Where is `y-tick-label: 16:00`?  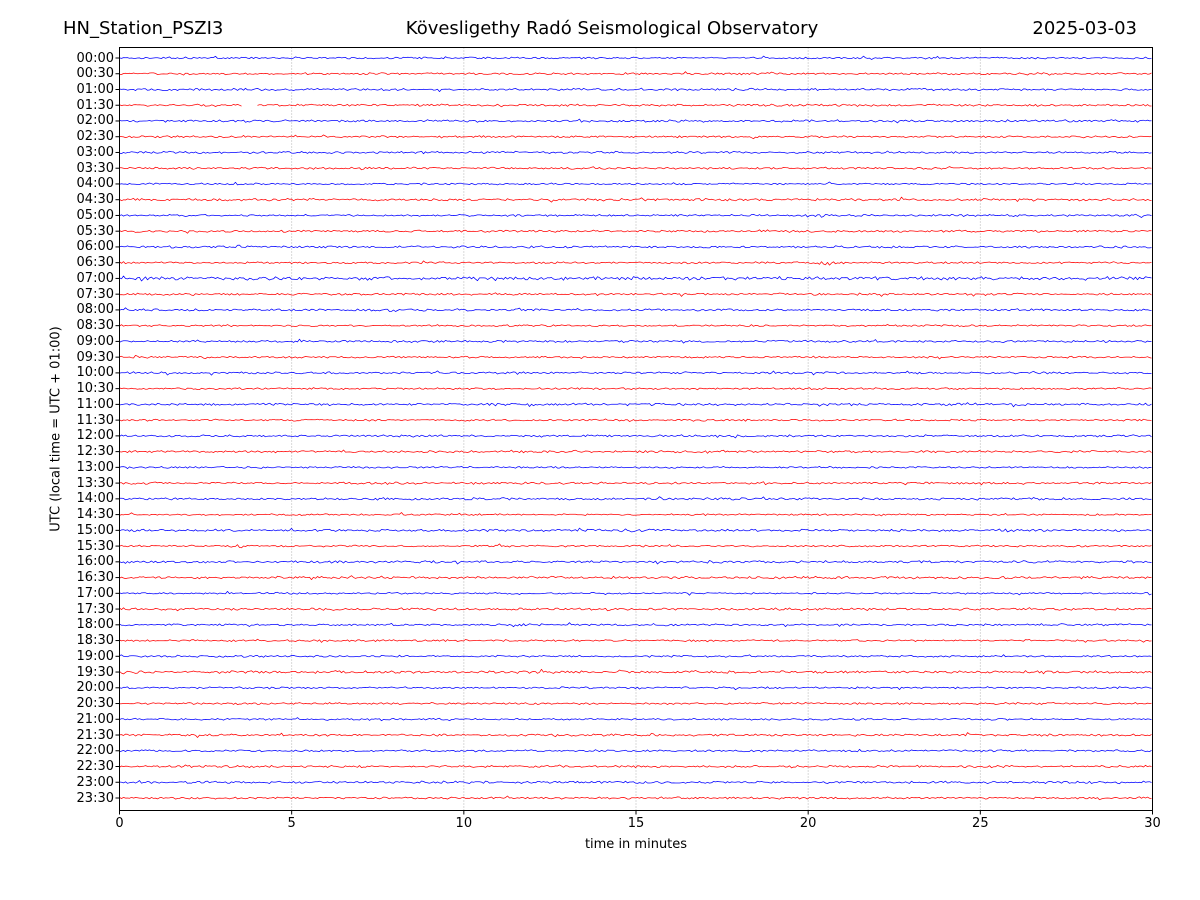
y-tick-label: 16:00 is located at coordinates (95, 562).